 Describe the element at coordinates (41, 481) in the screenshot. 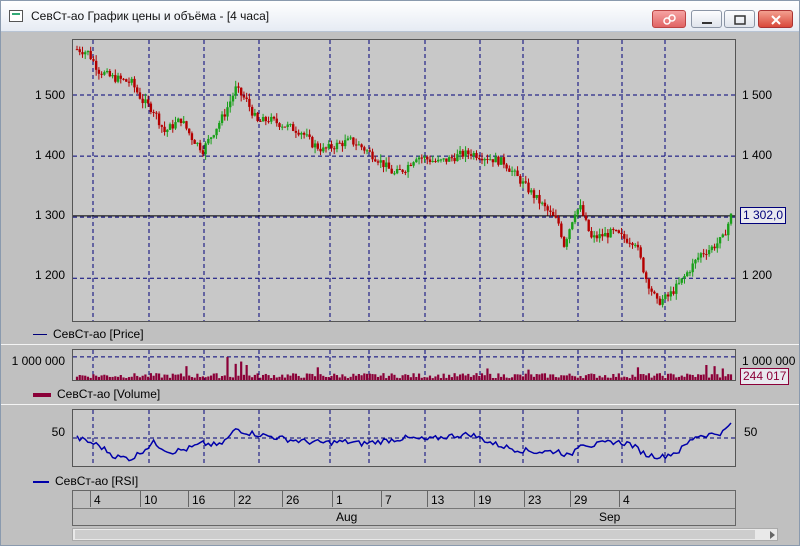

I see `rsi-legend-swatch` at that location.